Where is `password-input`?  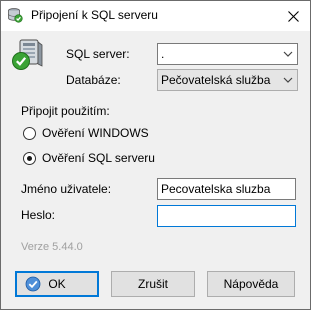 password-input is located at coordinates (226, 216).